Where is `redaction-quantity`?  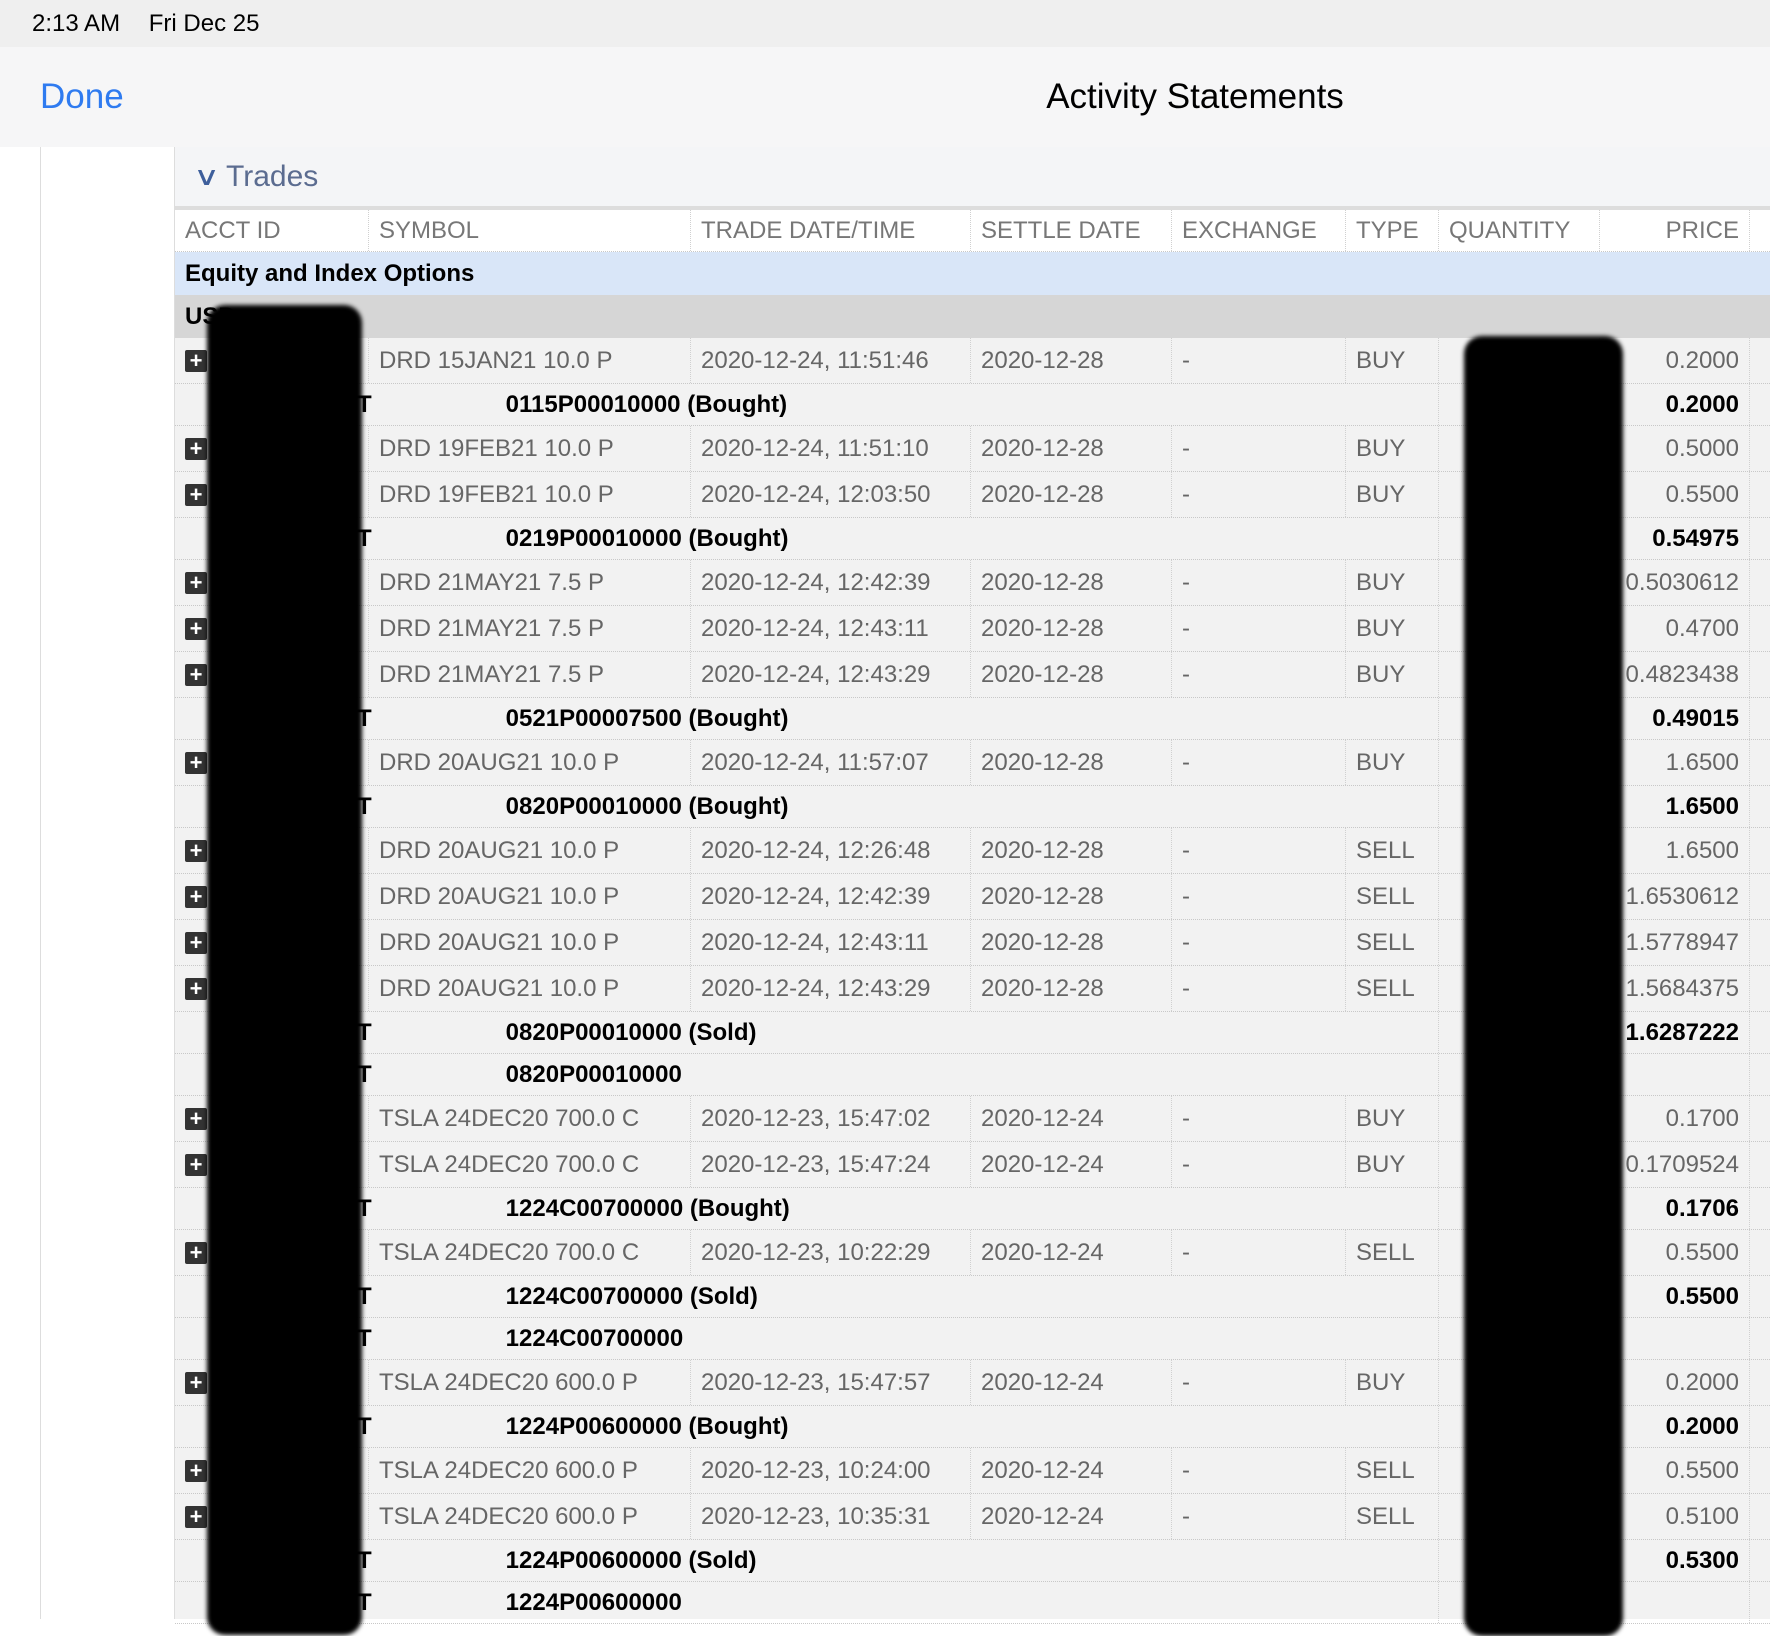
redaction-quantity is located at coordinates (1543, 986).